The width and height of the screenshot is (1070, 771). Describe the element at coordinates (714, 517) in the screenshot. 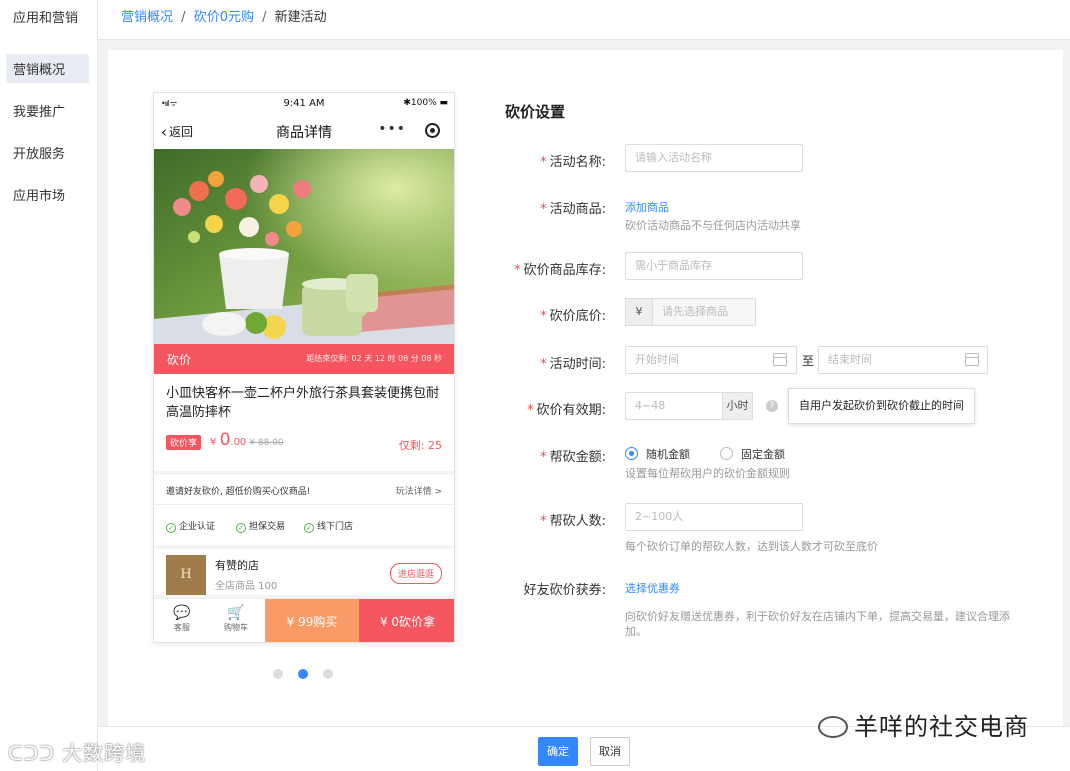

I see `help-count-input: 2~100人` at that location.